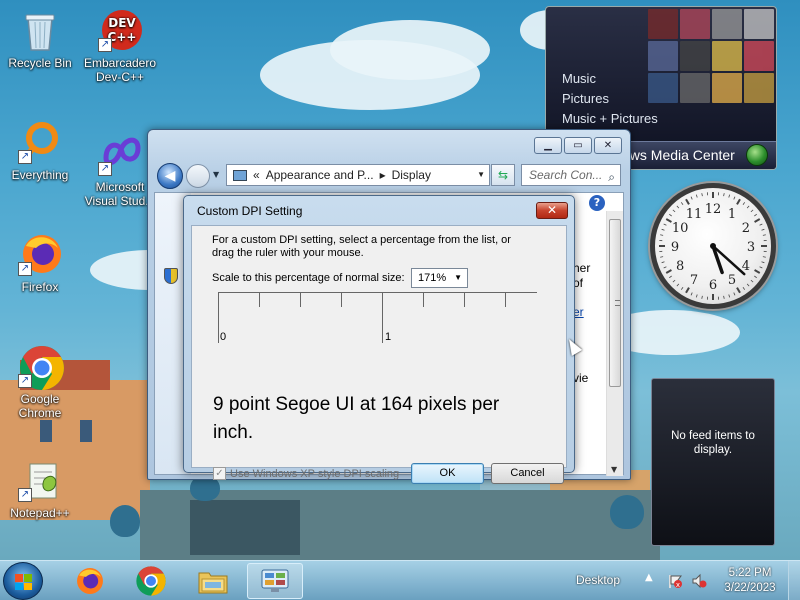 The image size is (800, 600). Describe the element at coordinates (582, 268) in the screenshot. I see `content-text-fragment: her` at that location.